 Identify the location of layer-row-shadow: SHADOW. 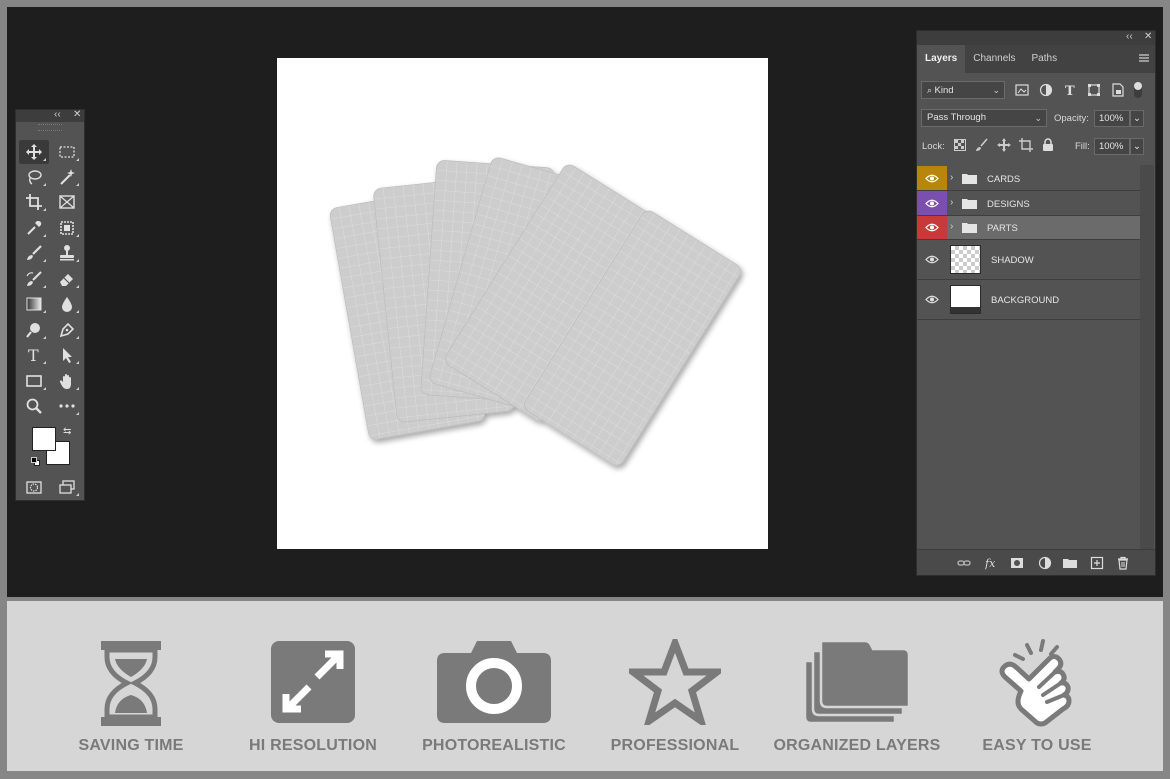
(1029, 260).